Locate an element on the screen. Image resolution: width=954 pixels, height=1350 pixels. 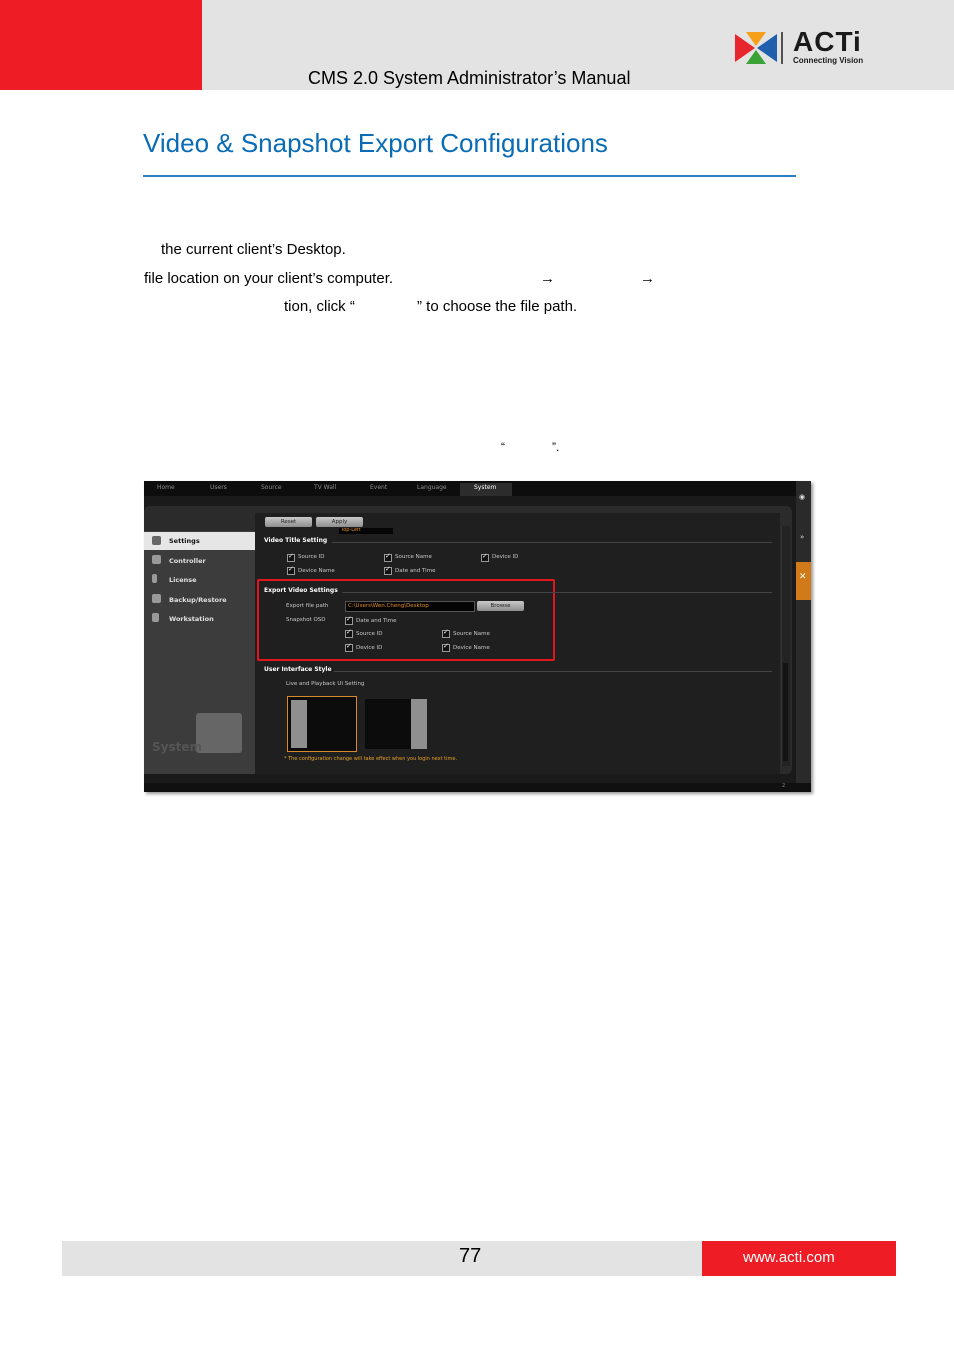
checkbox-osd-device-id is located at coordinates (349, 647).